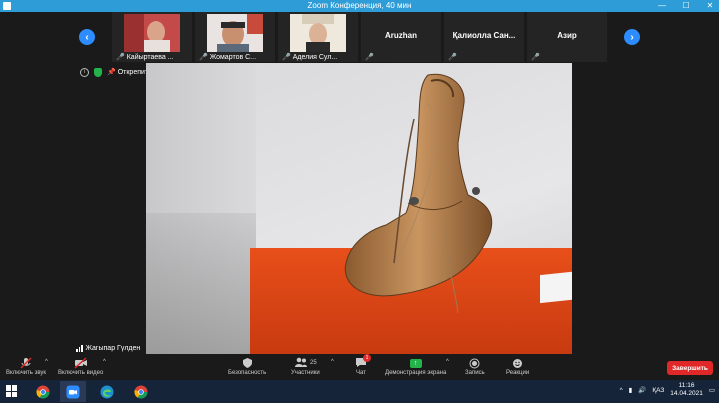 The image size is (719, 403). Describe the element at coordinates (79, 348) in the screenshot. I see `signal-icon` at that location.